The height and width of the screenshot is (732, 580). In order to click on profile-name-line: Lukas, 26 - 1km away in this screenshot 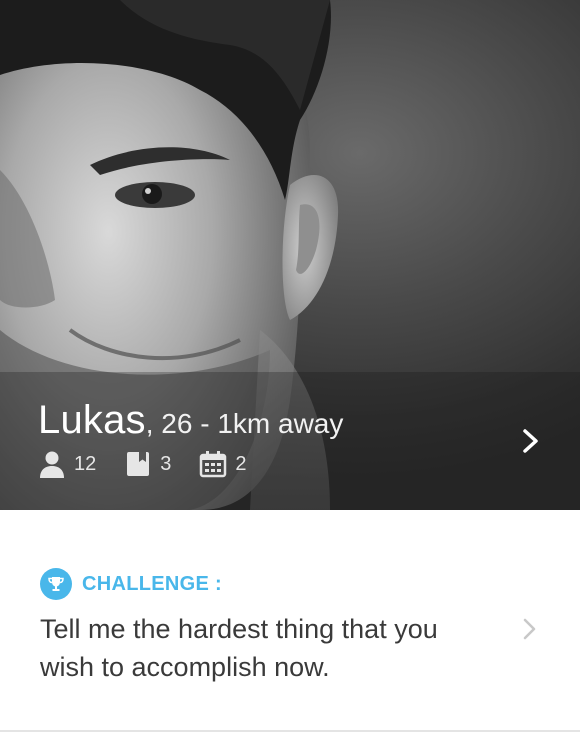, I will do `click(190, 420)`.